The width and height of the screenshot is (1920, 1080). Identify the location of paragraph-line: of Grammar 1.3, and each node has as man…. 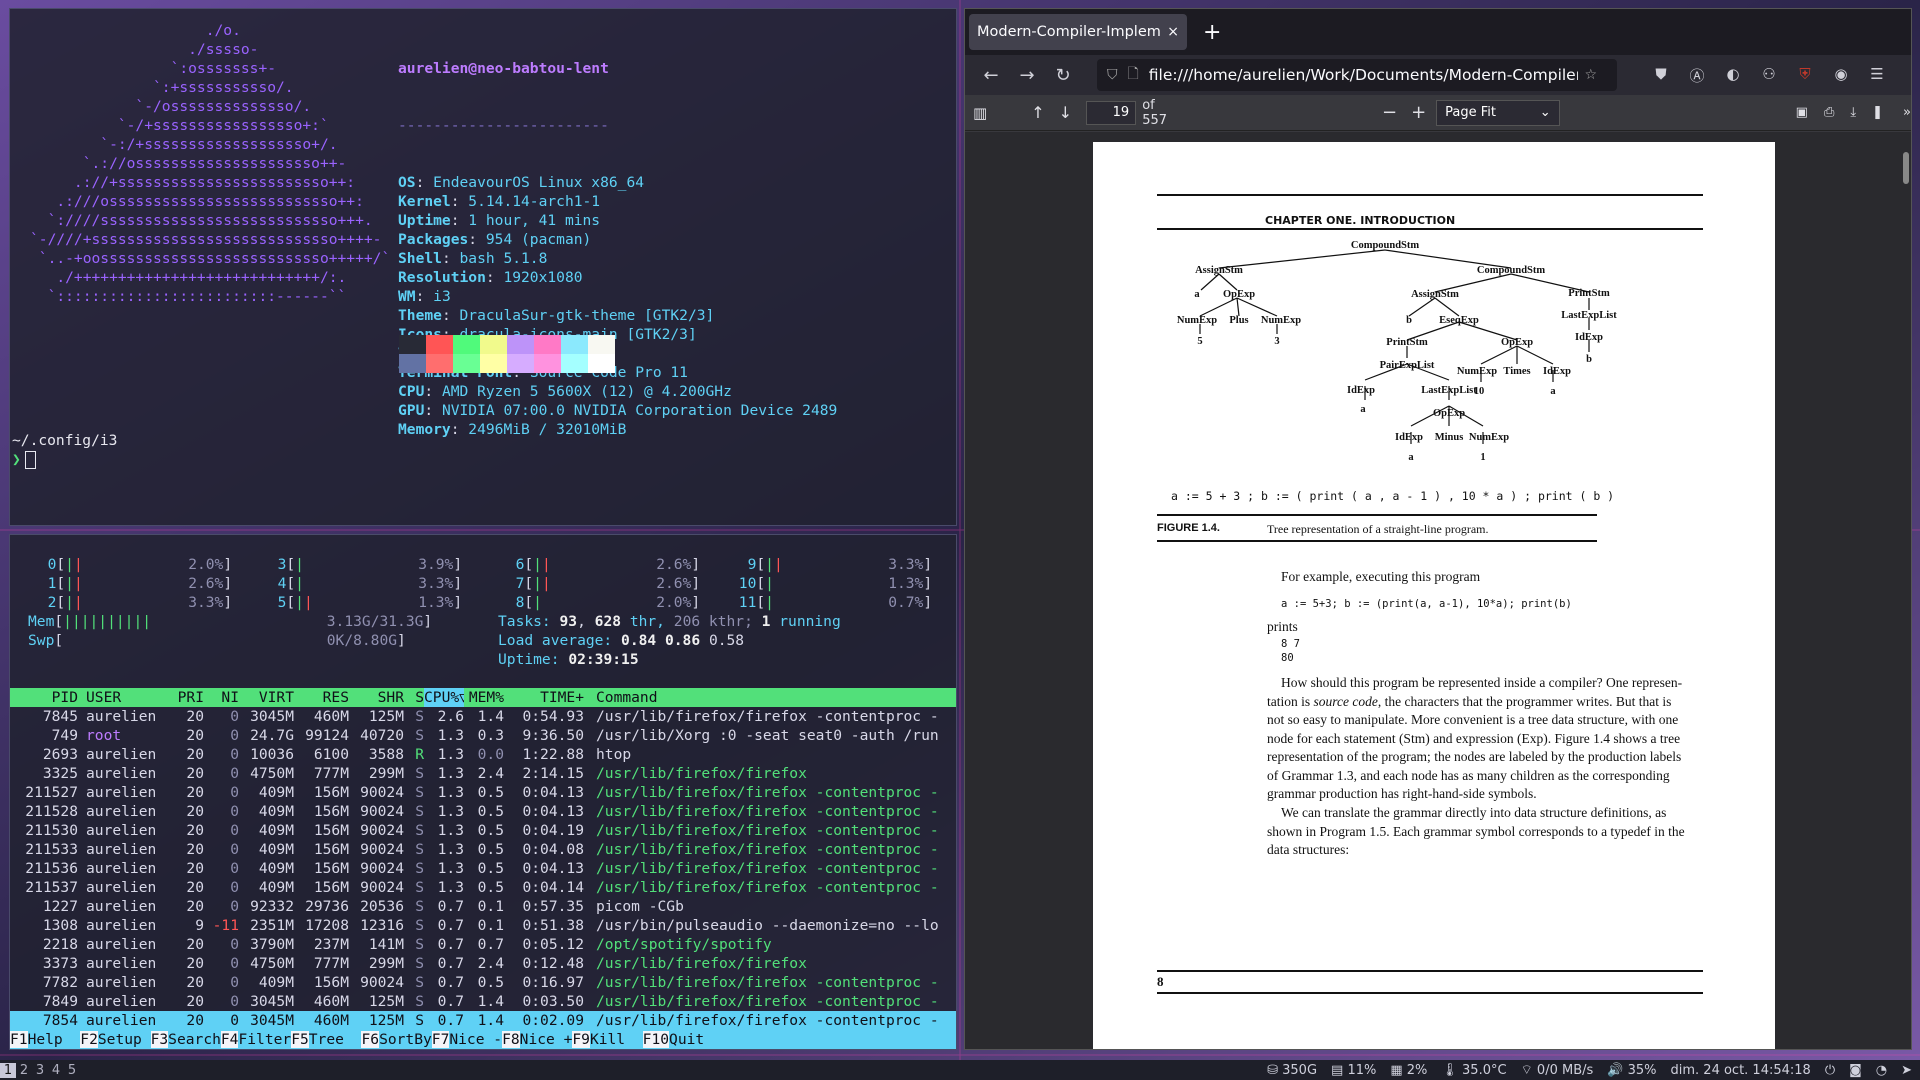
(1468, 775).